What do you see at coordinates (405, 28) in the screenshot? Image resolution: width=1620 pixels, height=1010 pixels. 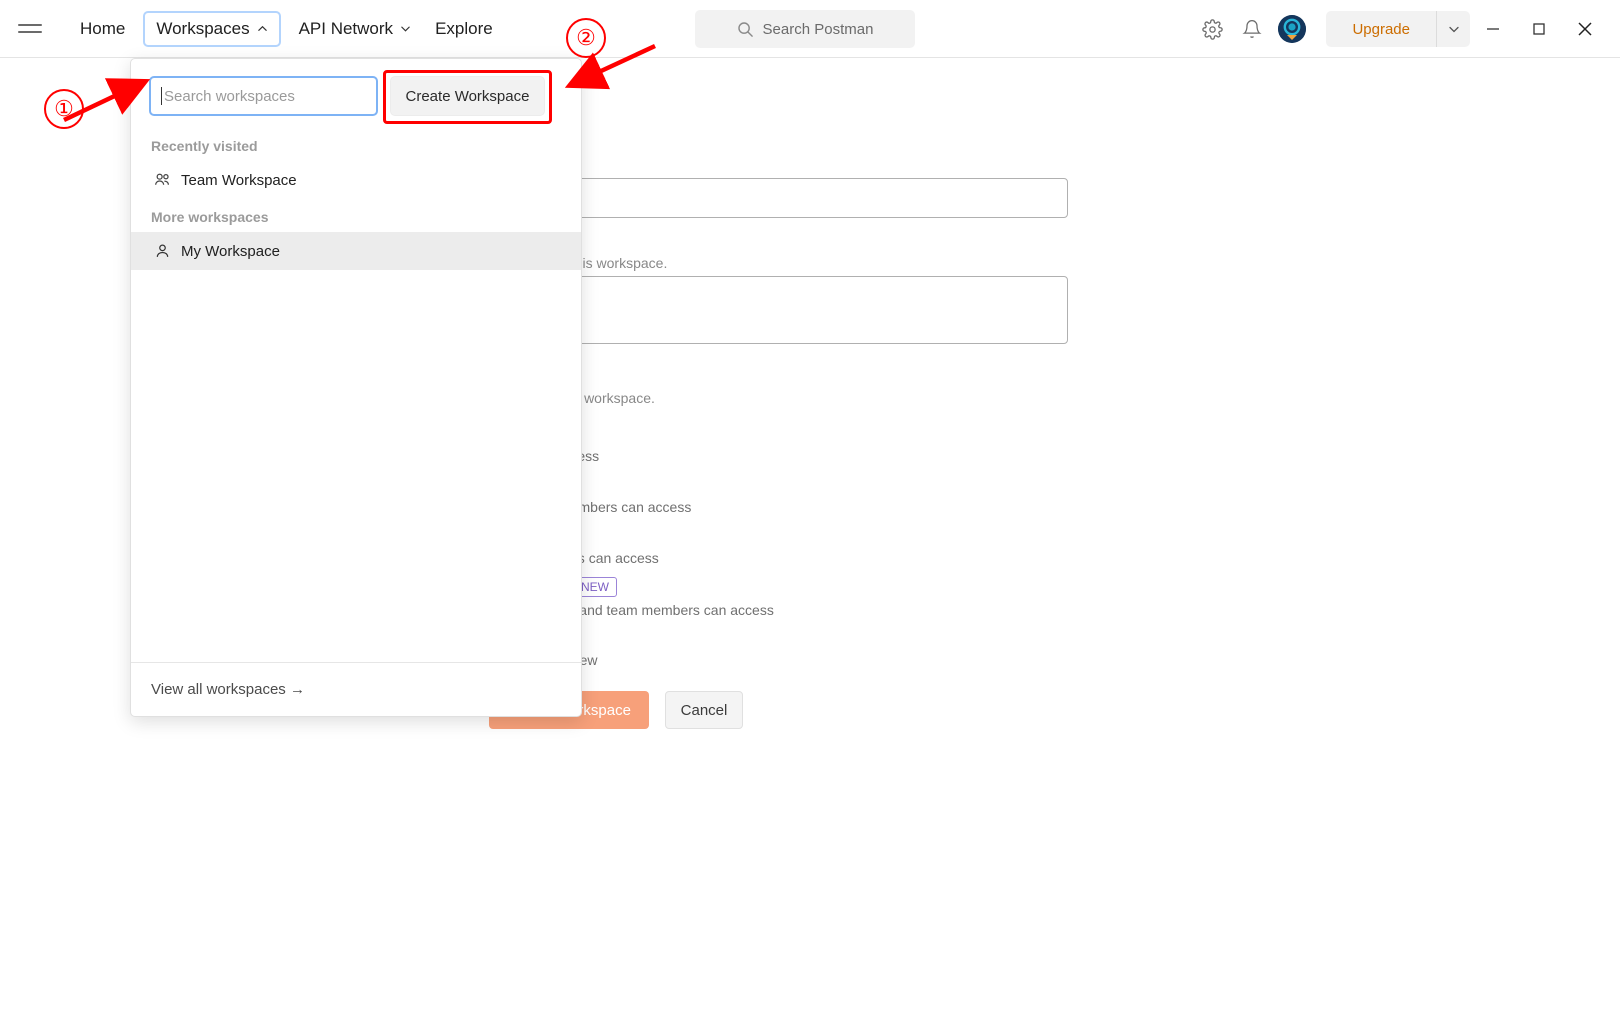 I see `chevron-down-icon` at bounding box center [405, 28].